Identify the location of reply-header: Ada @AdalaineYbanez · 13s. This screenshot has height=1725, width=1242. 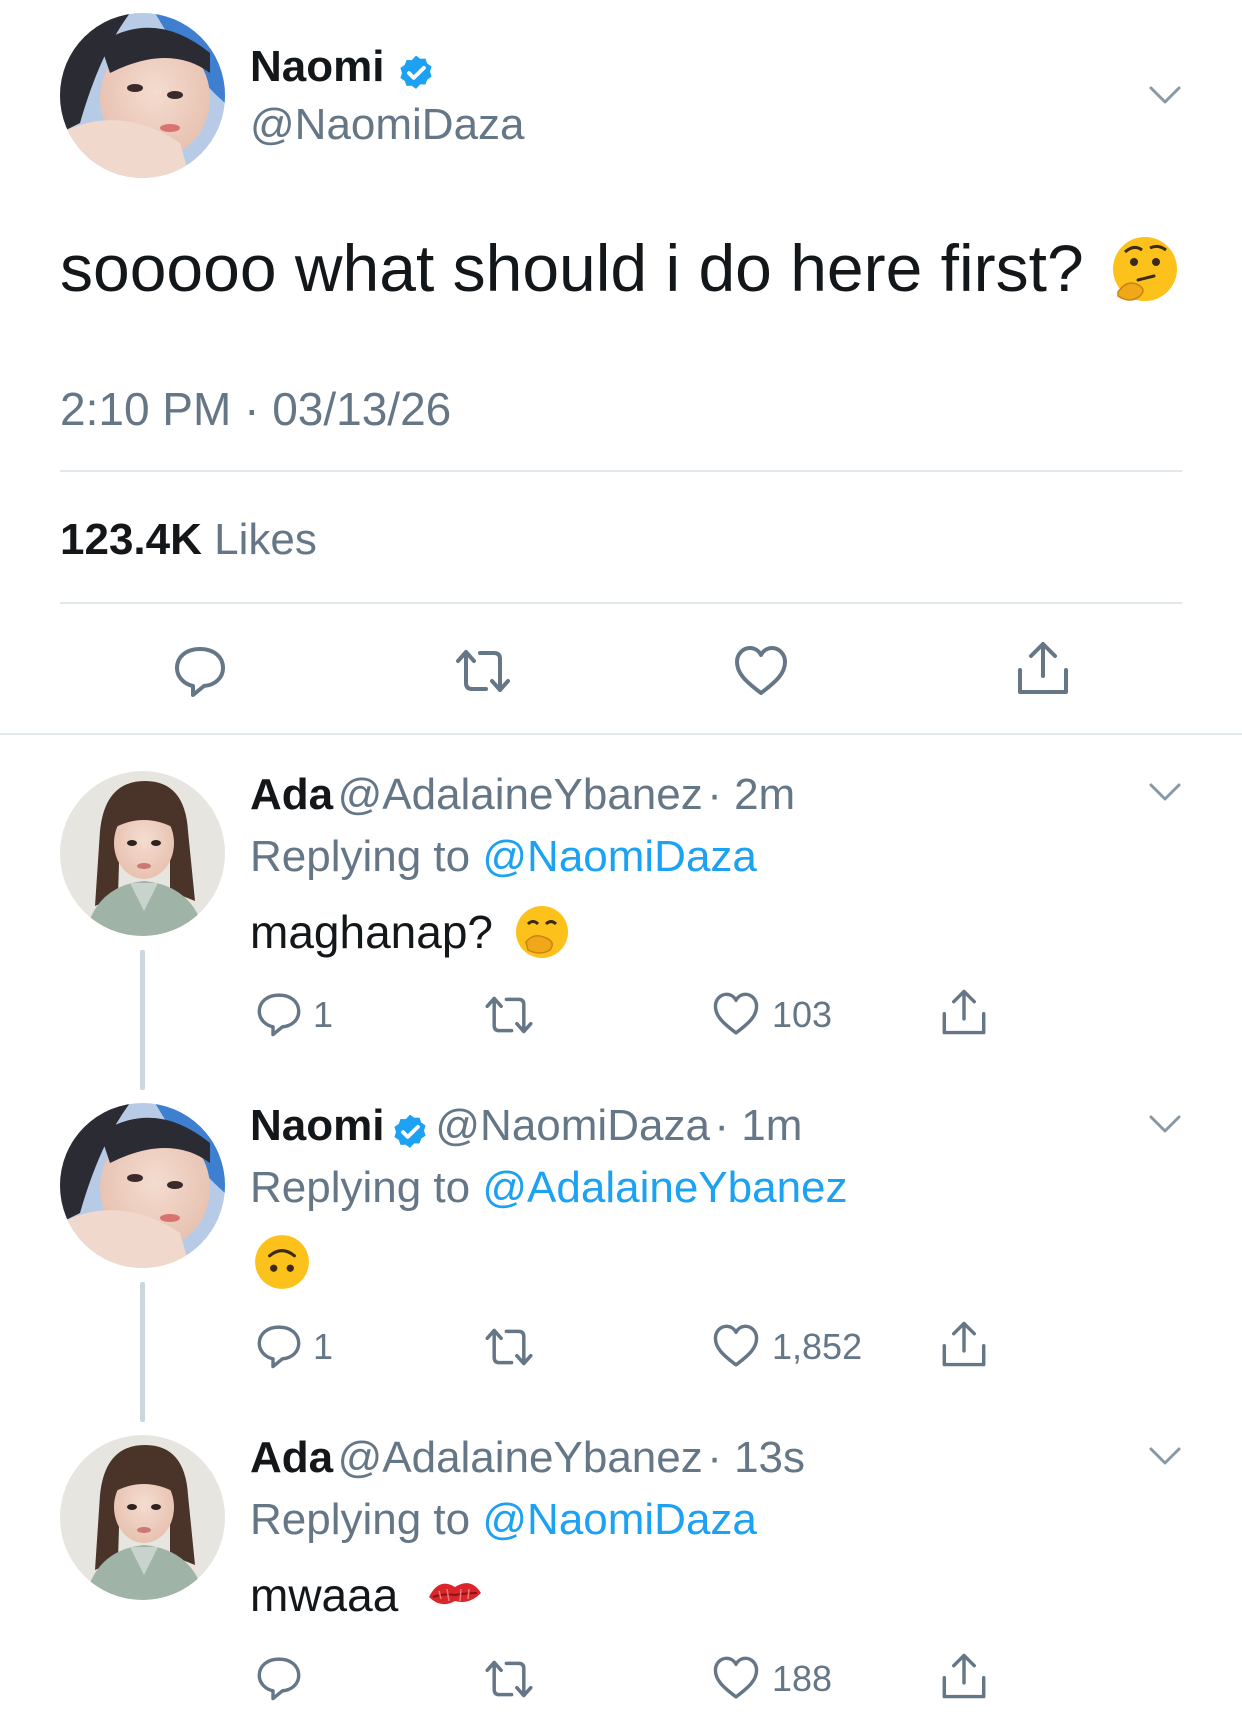
(527, 1458).